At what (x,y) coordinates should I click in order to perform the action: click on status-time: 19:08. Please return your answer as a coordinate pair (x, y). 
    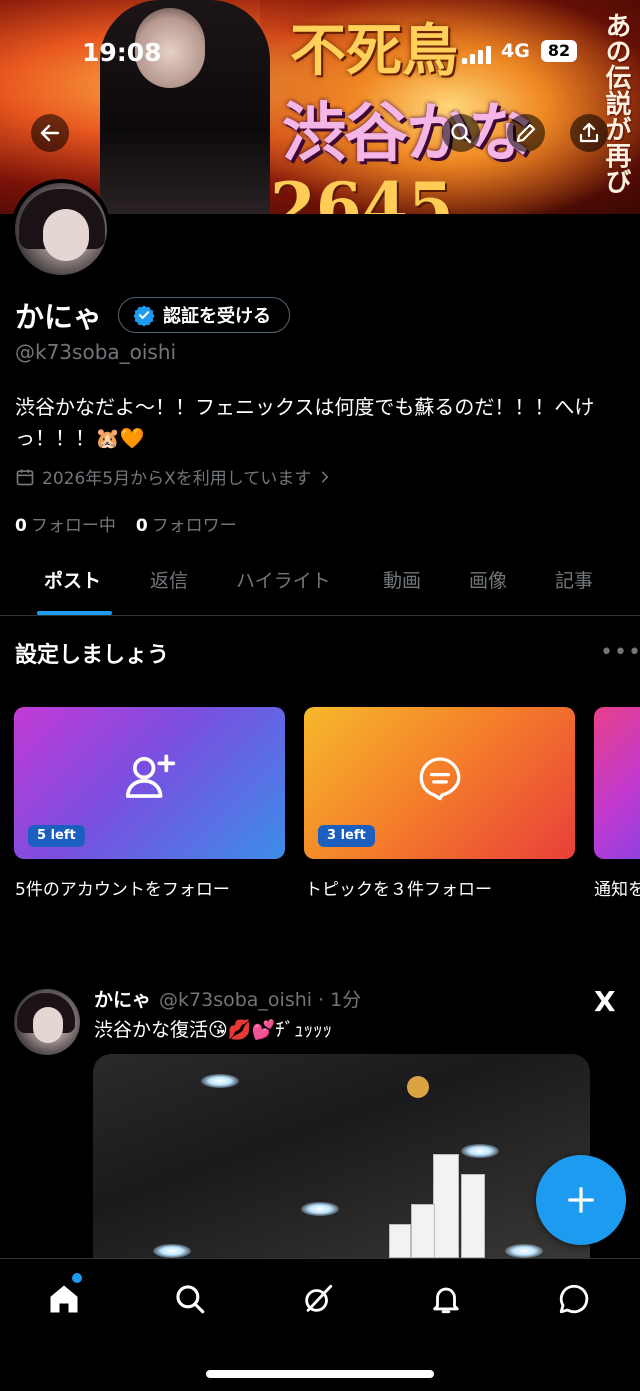
    Looking at the image, I should click on (122, 52).